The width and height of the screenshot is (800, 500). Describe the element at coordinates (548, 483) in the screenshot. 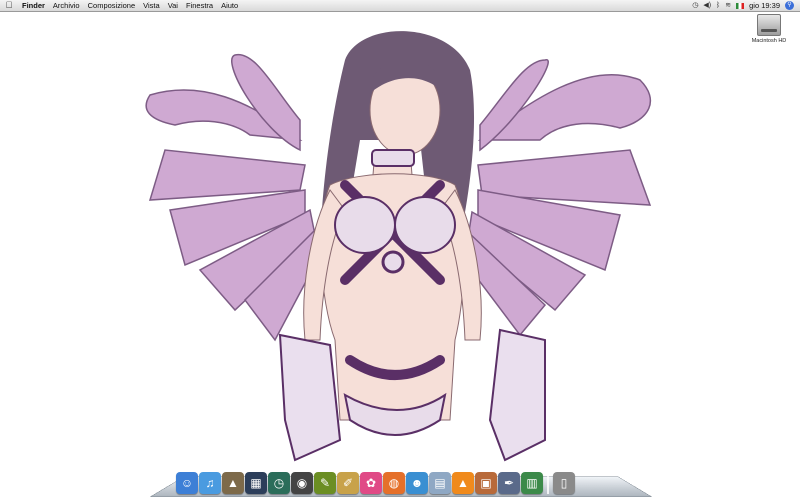

I see `dock-separator` at that location.